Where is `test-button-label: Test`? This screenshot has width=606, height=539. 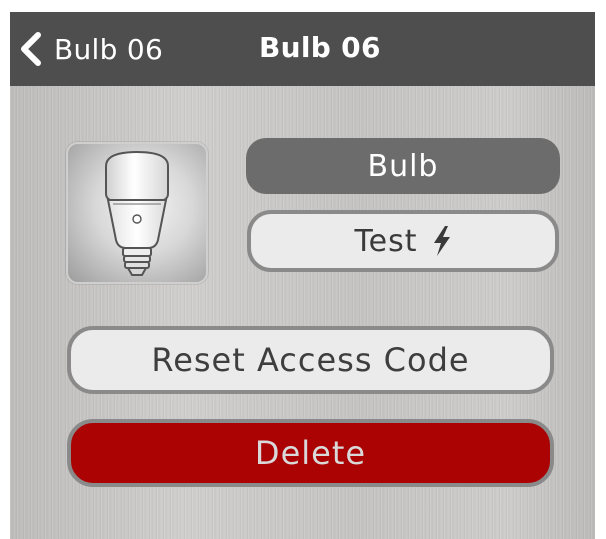
test-button-label: Test is located at coordinates (386, 241).